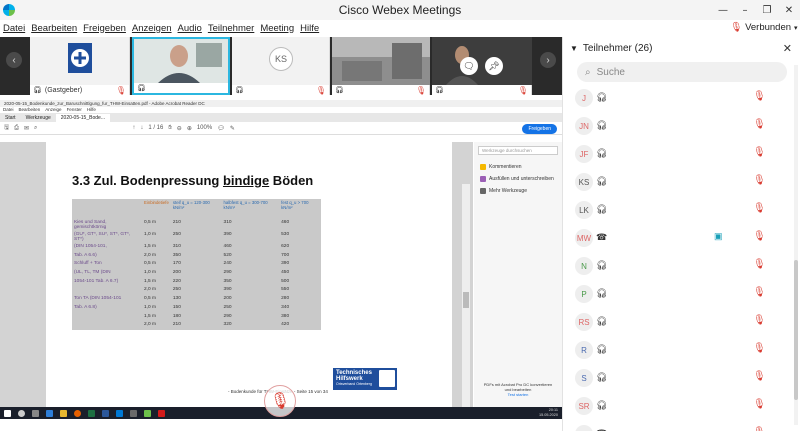 The width and height of the screenshot is (800, 431). What do you see at coordinates (49, 413) in the screenshot?
I see `edge-icon` at bounding box center [49, 413].